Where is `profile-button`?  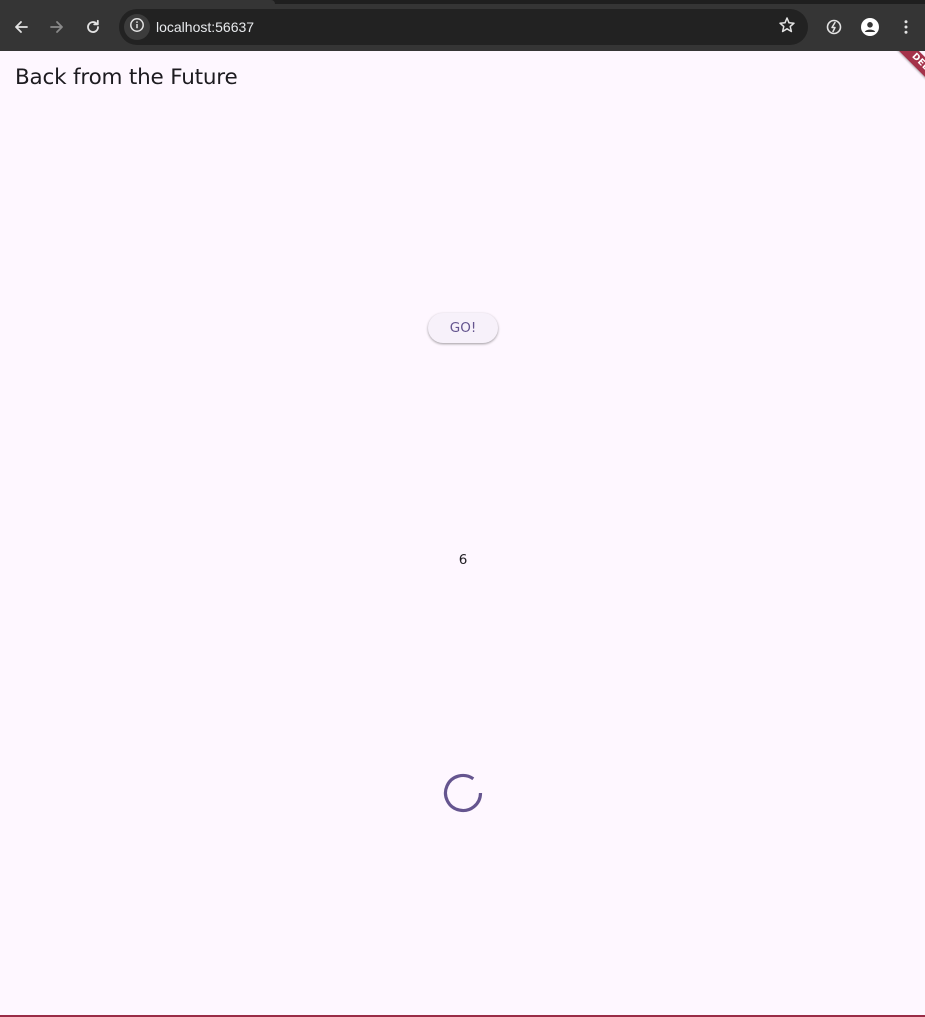
profile-button is located at coordinates (870, 27).